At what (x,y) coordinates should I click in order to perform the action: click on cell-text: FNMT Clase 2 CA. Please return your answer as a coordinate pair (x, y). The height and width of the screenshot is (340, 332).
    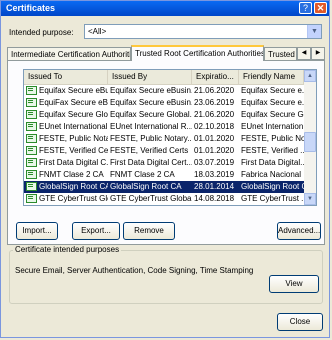
    Looking at the image, I should click on (71, 174).